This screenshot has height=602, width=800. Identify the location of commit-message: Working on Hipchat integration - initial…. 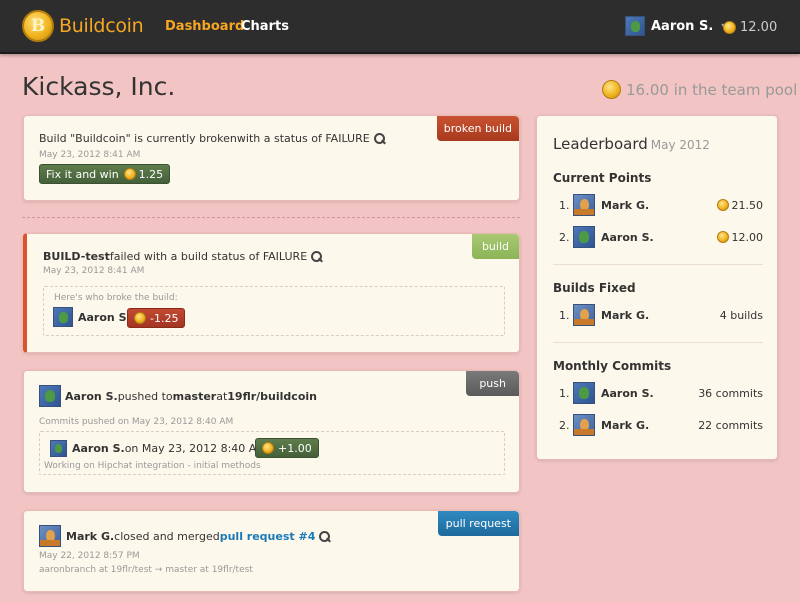
(152, 466).